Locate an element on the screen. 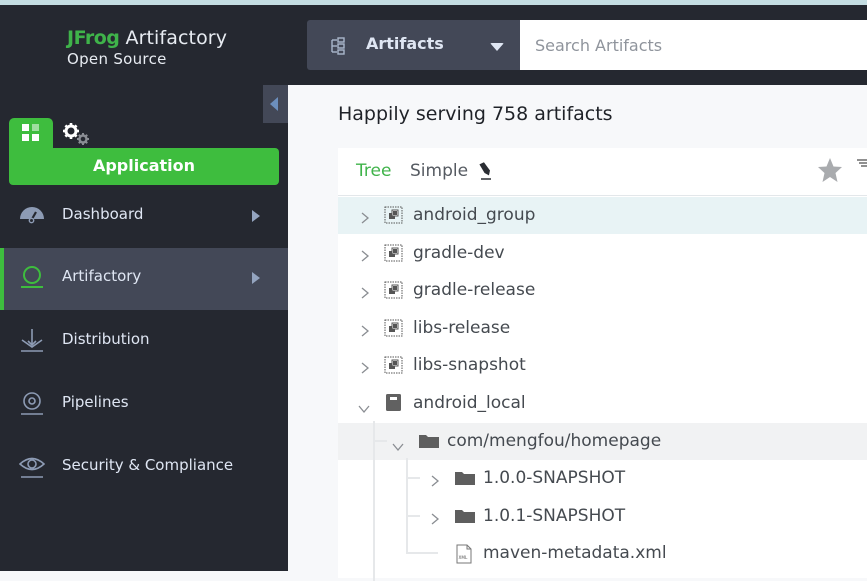 This screenshot has width=867, height=581. tree-node: android_local is located at coordinates (602, 403).